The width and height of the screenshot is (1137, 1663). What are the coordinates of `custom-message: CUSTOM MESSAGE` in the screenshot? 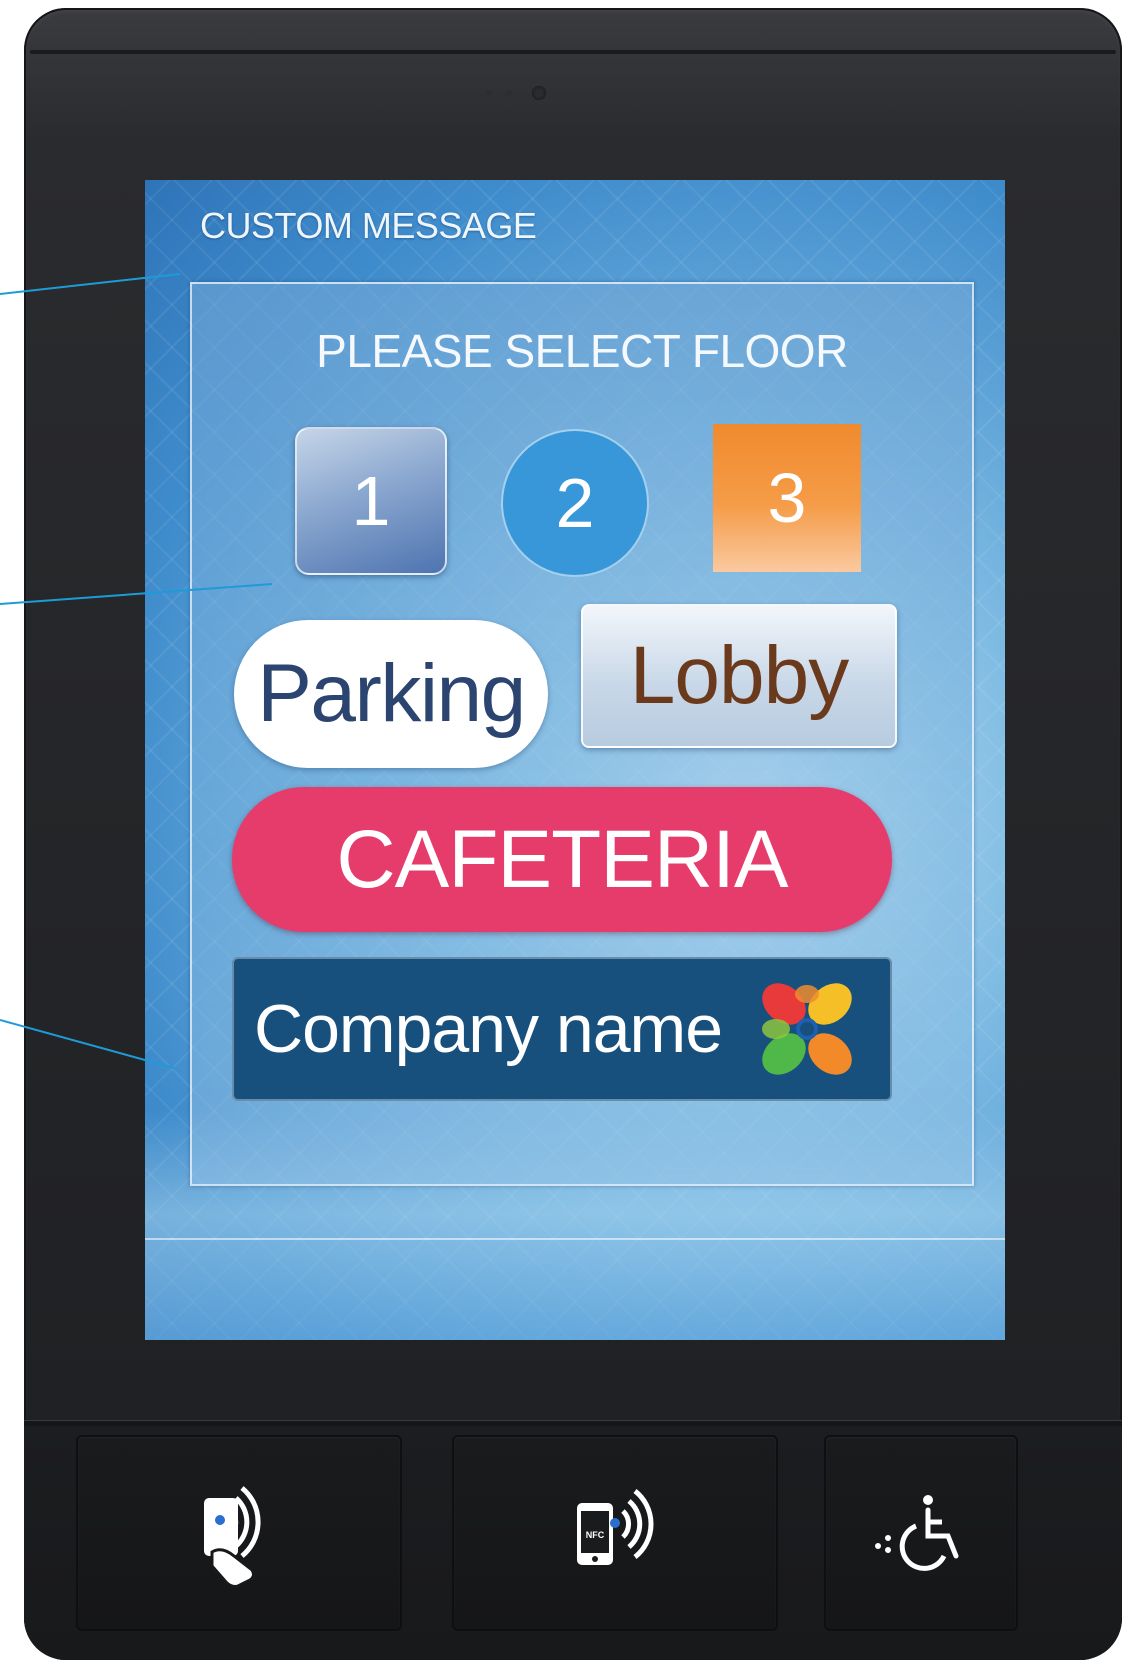 It's located at (368, 225).